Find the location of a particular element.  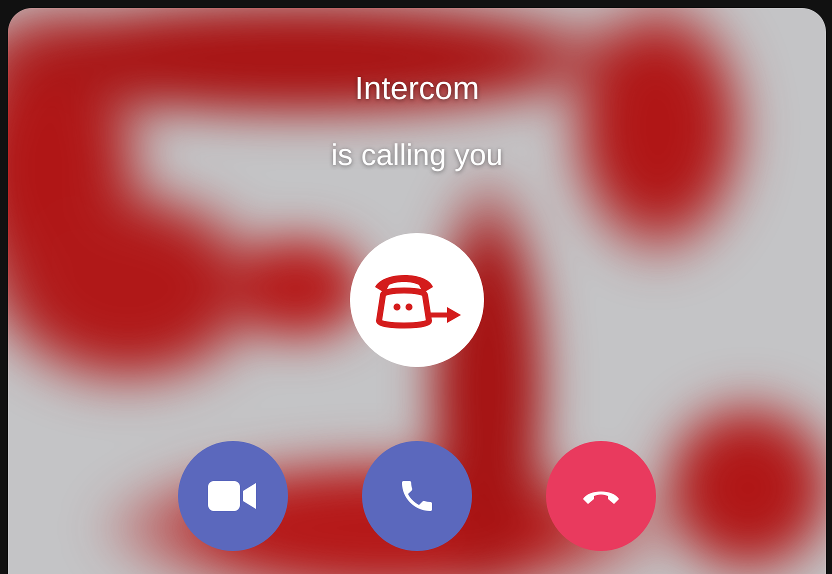

video-camera-icon is located at coordinates (233, 496).